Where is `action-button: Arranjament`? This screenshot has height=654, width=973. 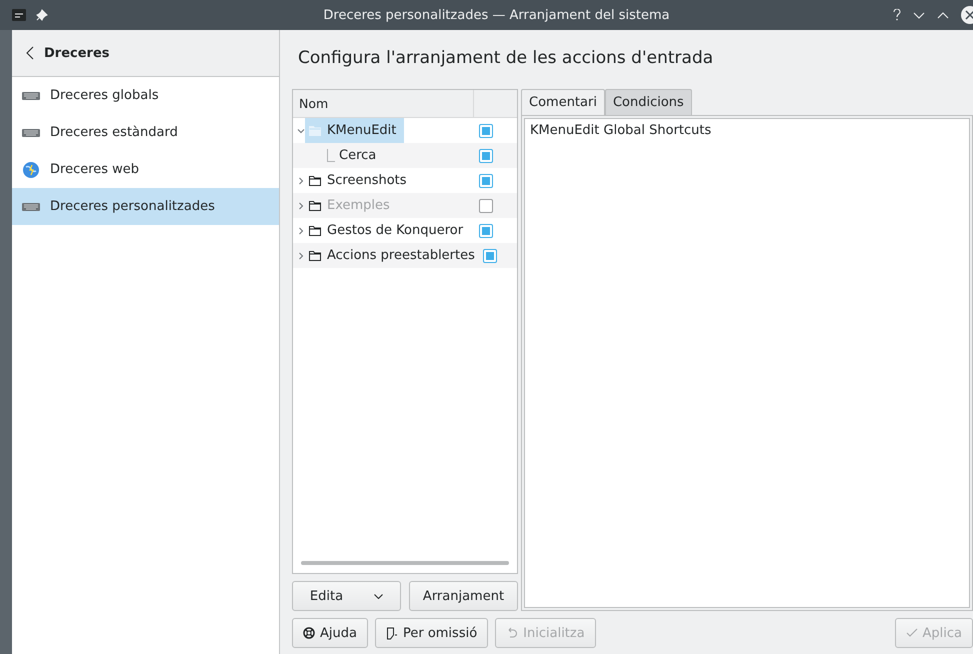 action-button: Arranjament is located at coordinates (463, 596).